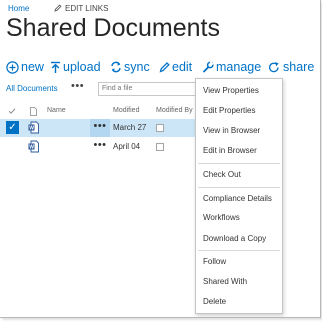 The image size is (322, 322). Describe the element at coordinates (113, 28) in the screenshot. I see `page-title: Shared Documents` at that location.